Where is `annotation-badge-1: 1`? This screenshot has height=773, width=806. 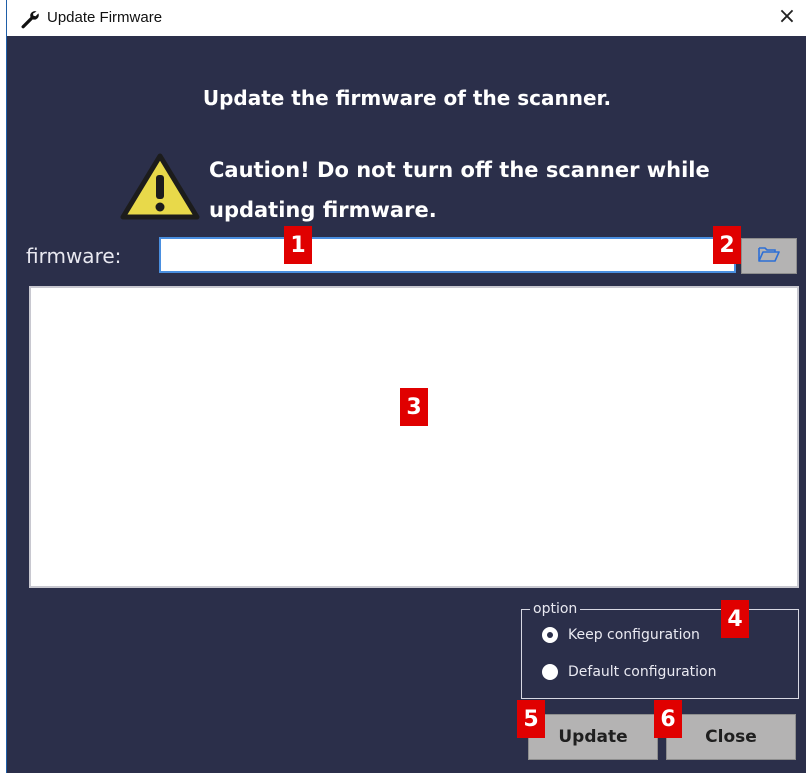 annotation-badge-1: 1 is located at coordinates (298, 245).